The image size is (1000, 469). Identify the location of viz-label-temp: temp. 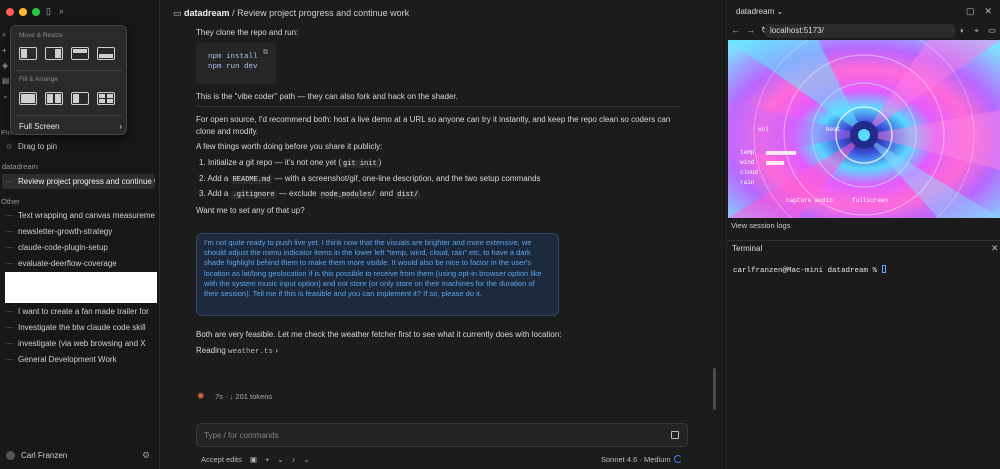
(747, 152).